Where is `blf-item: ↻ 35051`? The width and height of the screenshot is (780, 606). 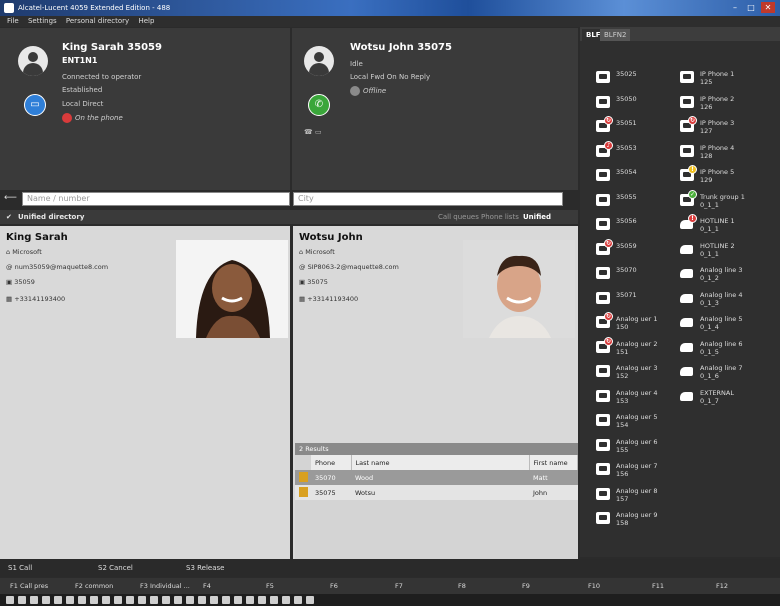 blf-item: ↻ 35051 is located at coordinates (641, 127).